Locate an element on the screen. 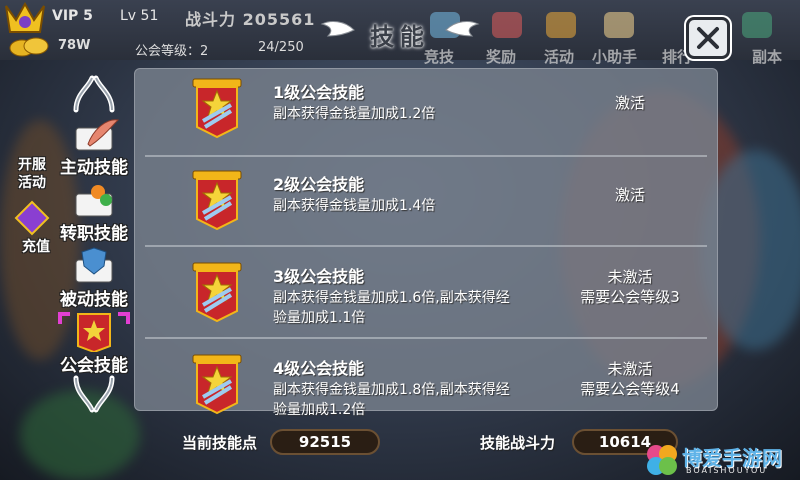 The width and height of the screenshot is (800, 480). watermark-subtext: BOAISHOUYOU is located at coordinates (727, 470).